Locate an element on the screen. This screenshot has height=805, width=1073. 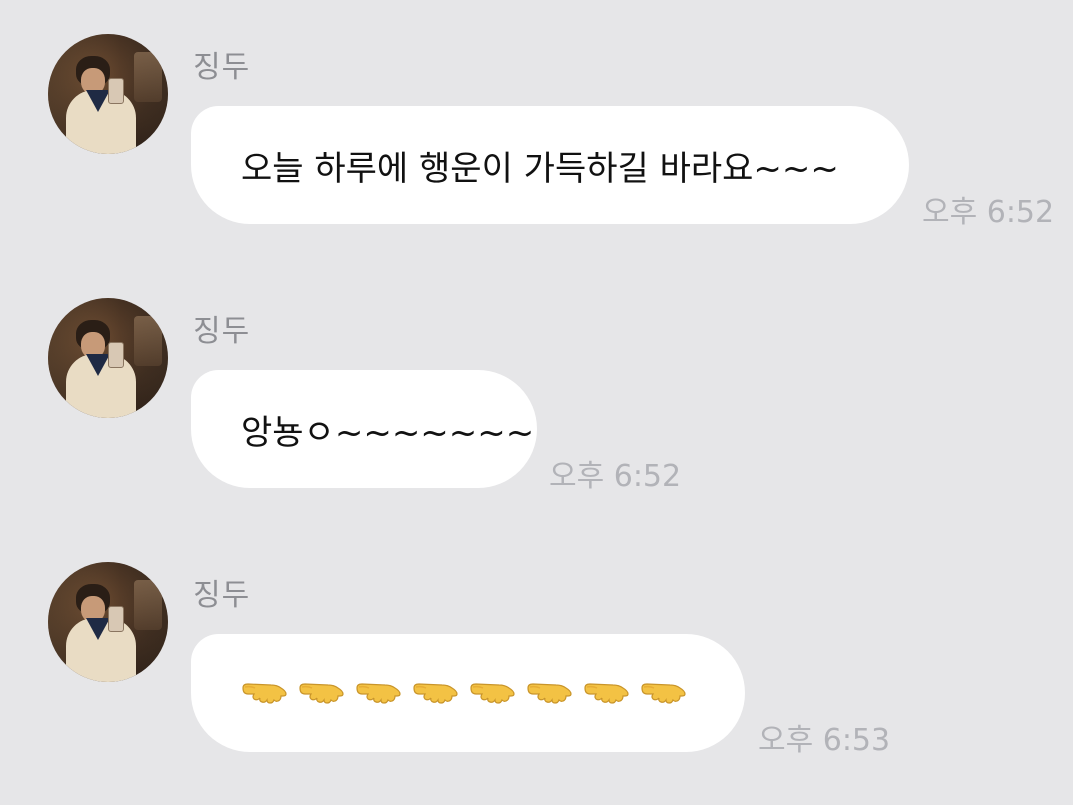
message-bubble: 오늘 하루에 행운이 가득하길 바라요~~~ is located at coordinates (550, 165).